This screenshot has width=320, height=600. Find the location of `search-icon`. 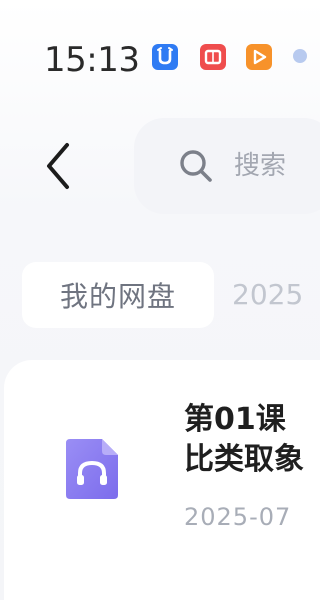

search-icon is located at coordinates (196, 166).